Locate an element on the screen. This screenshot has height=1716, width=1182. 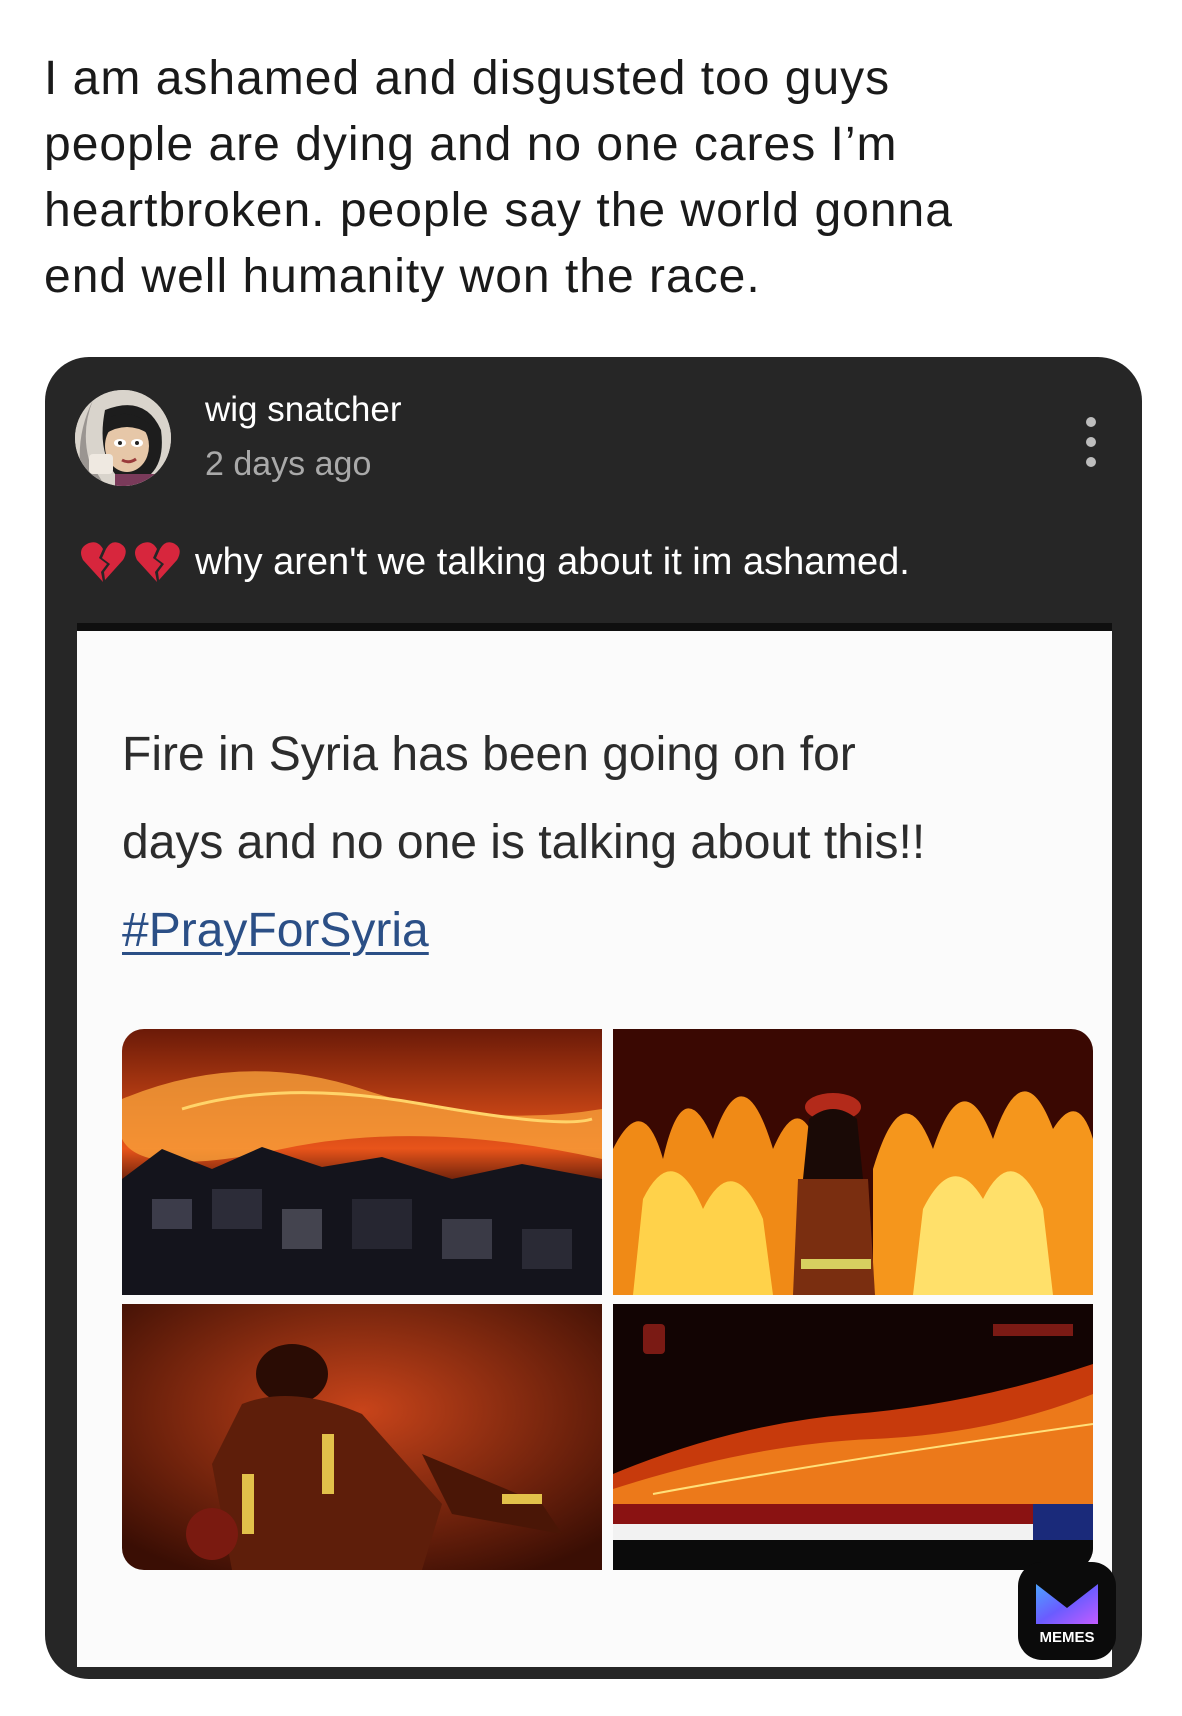
firefighter-flames-photo is located at coordinates (853, 1162).